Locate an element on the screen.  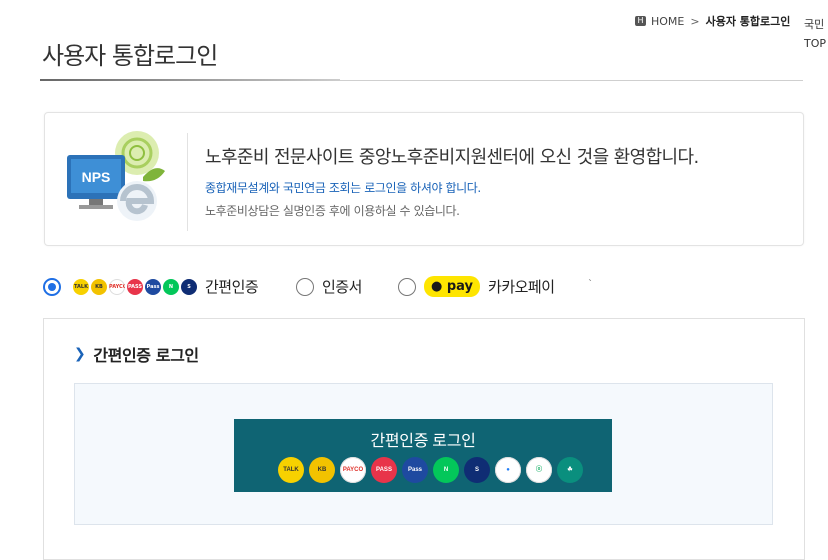
option-certificate: 인증서 is located at coordinates (329, 286).